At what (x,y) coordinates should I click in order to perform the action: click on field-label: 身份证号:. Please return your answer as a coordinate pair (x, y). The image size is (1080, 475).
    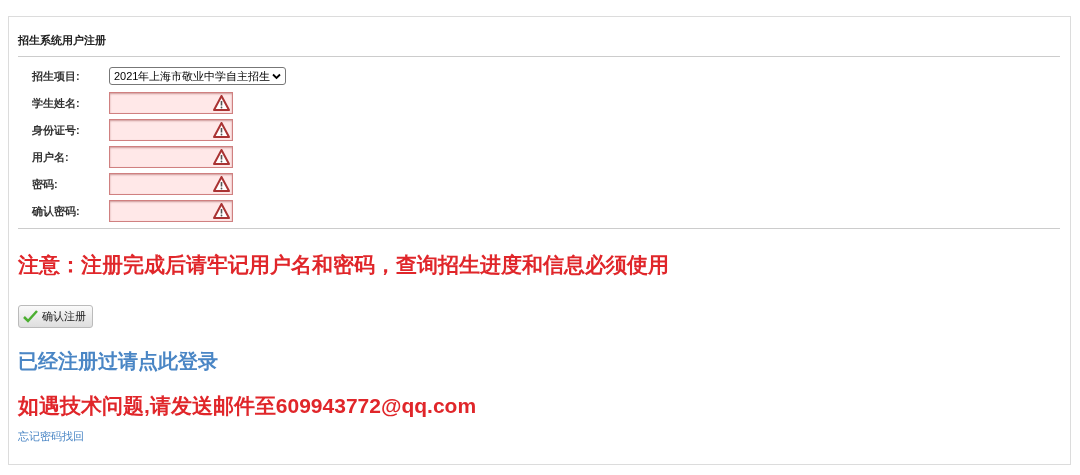
    Looking at the image, I should click on (56, 130).